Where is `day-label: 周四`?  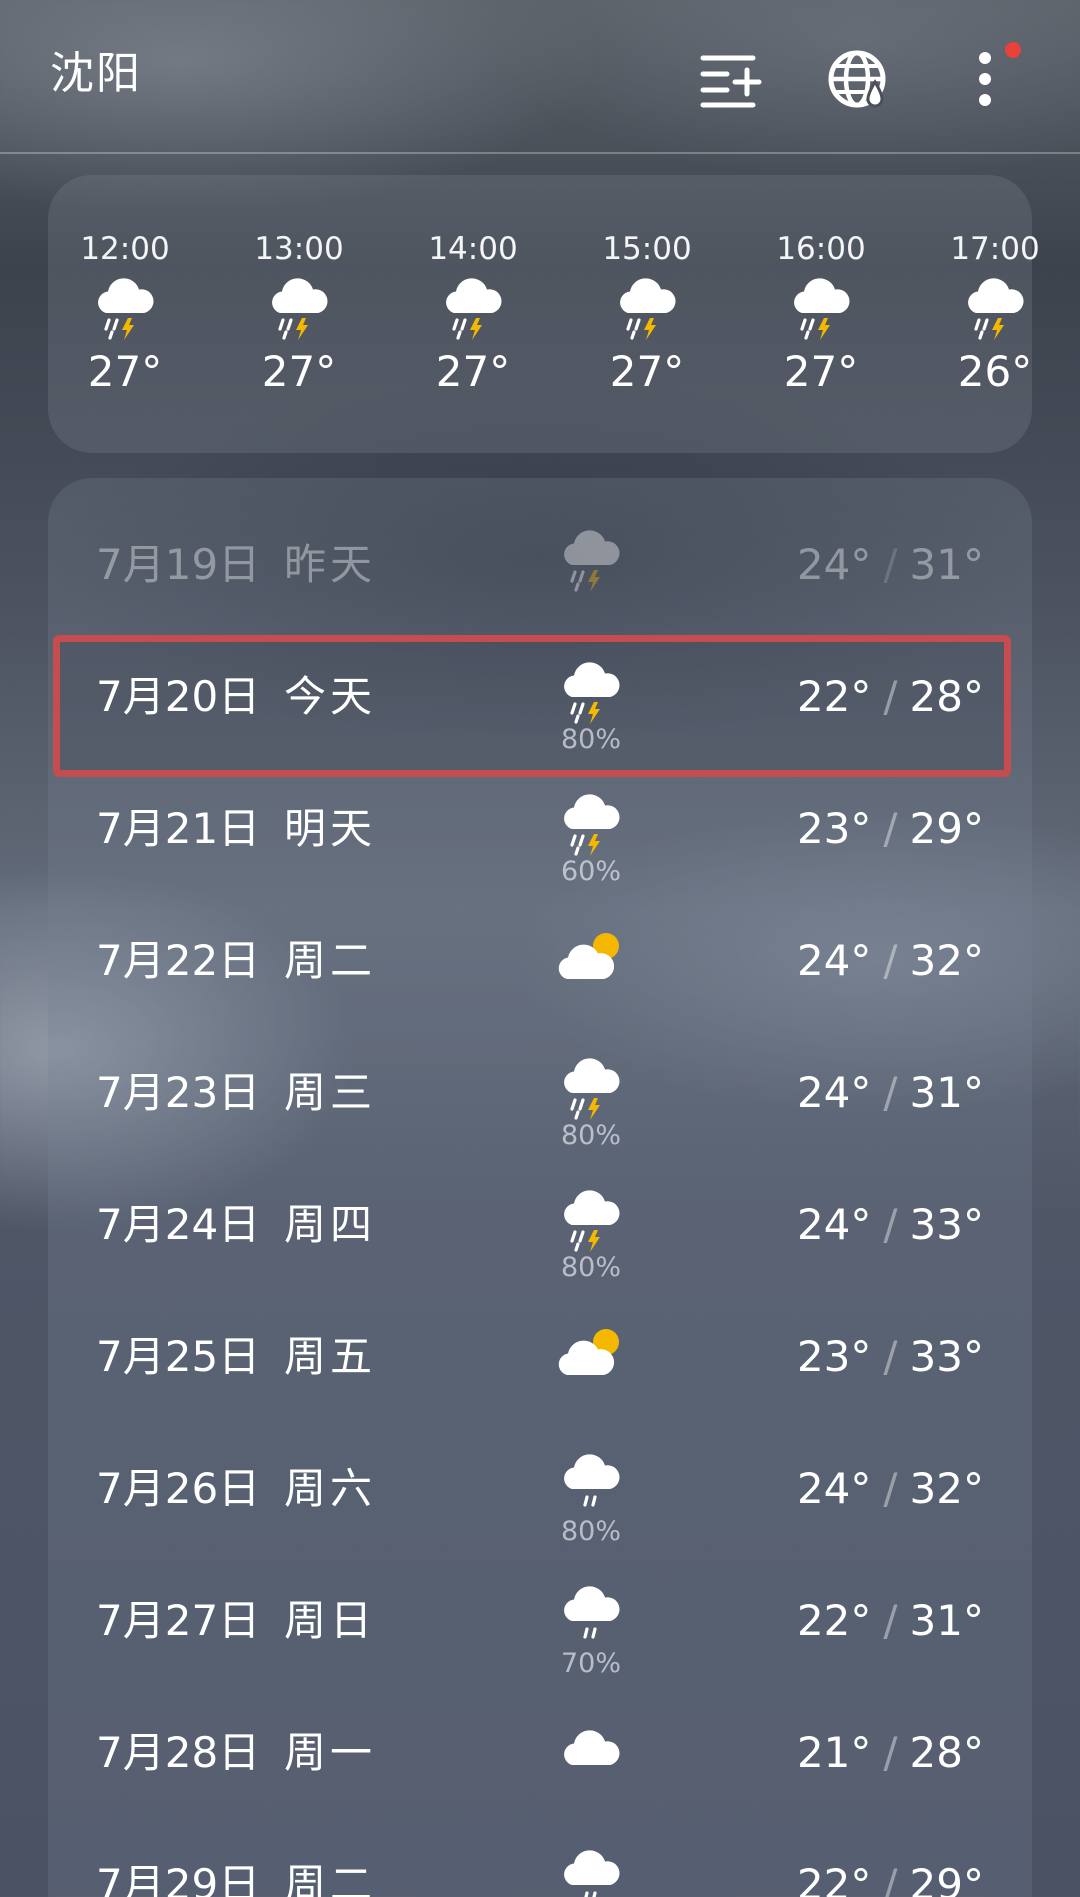
day-label: 周四 is located at coordinates (330, 1224).